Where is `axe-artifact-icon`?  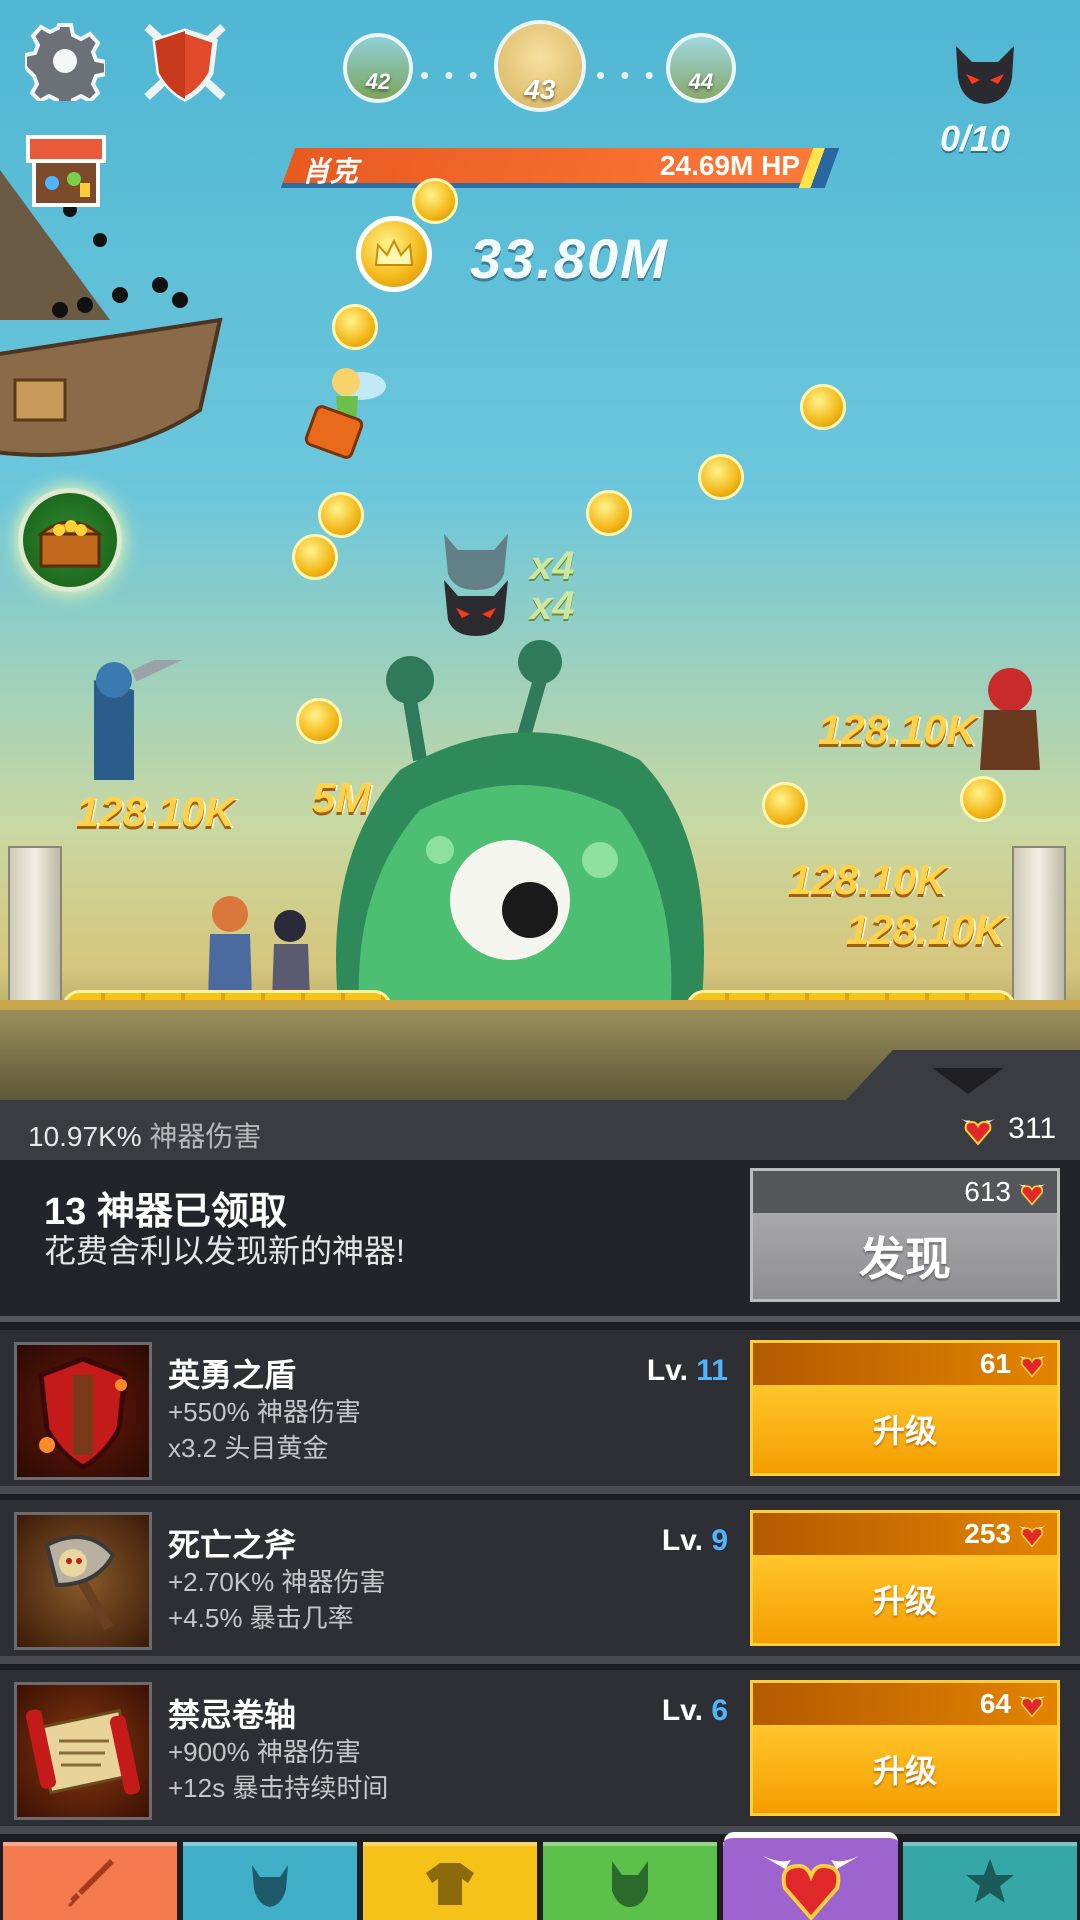 axe-artifact-icon is located at coordinates (83, 1581).